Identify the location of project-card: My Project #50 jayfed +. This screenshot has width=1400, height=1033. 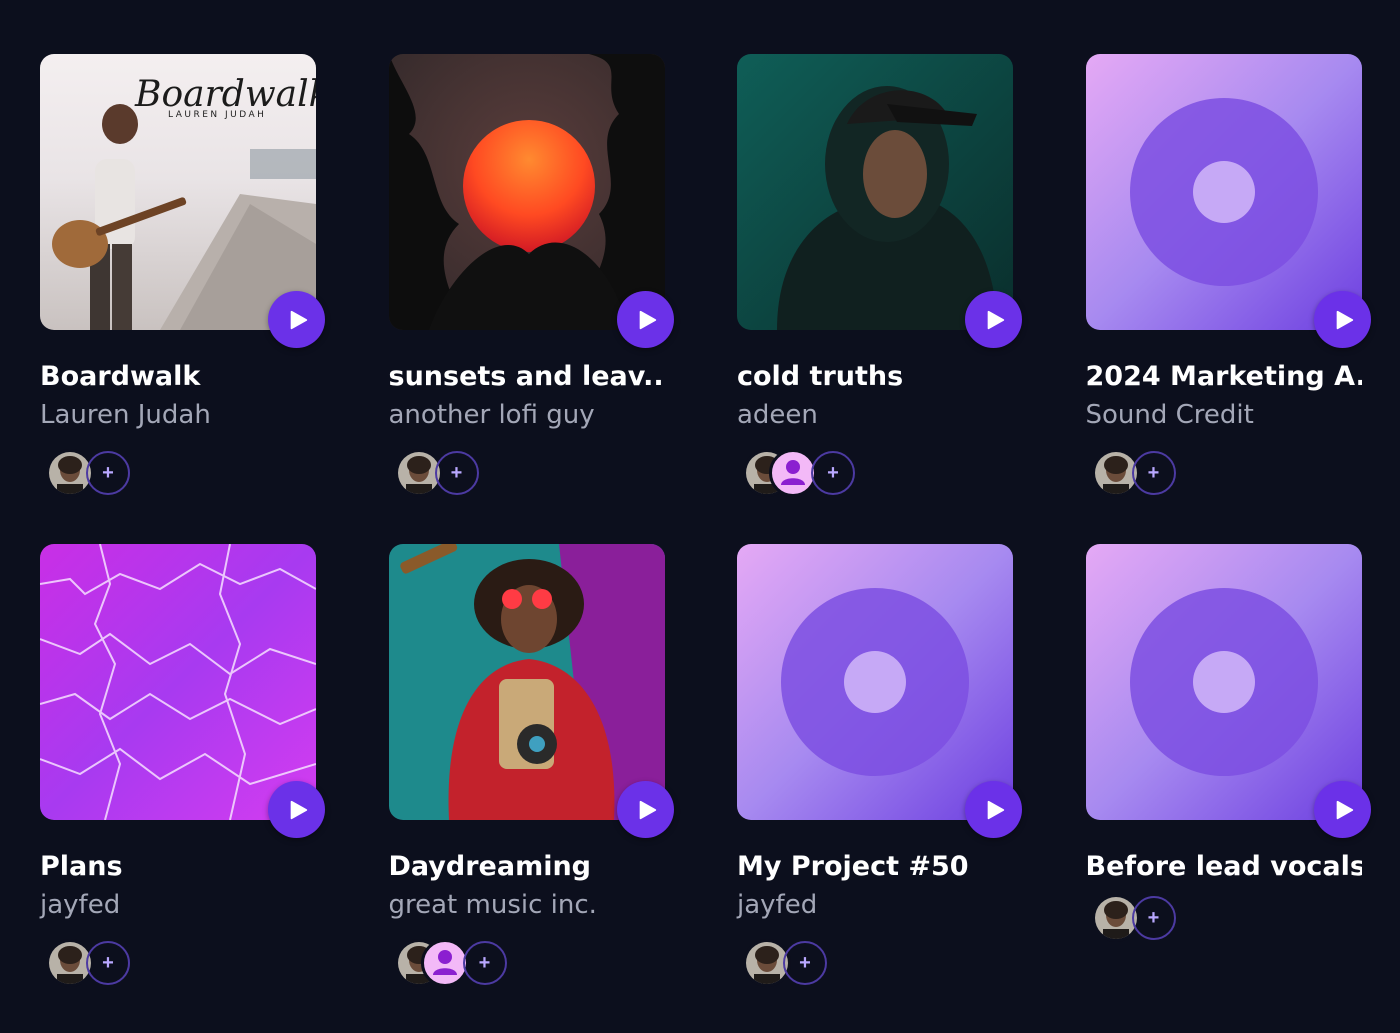
(879, 765).